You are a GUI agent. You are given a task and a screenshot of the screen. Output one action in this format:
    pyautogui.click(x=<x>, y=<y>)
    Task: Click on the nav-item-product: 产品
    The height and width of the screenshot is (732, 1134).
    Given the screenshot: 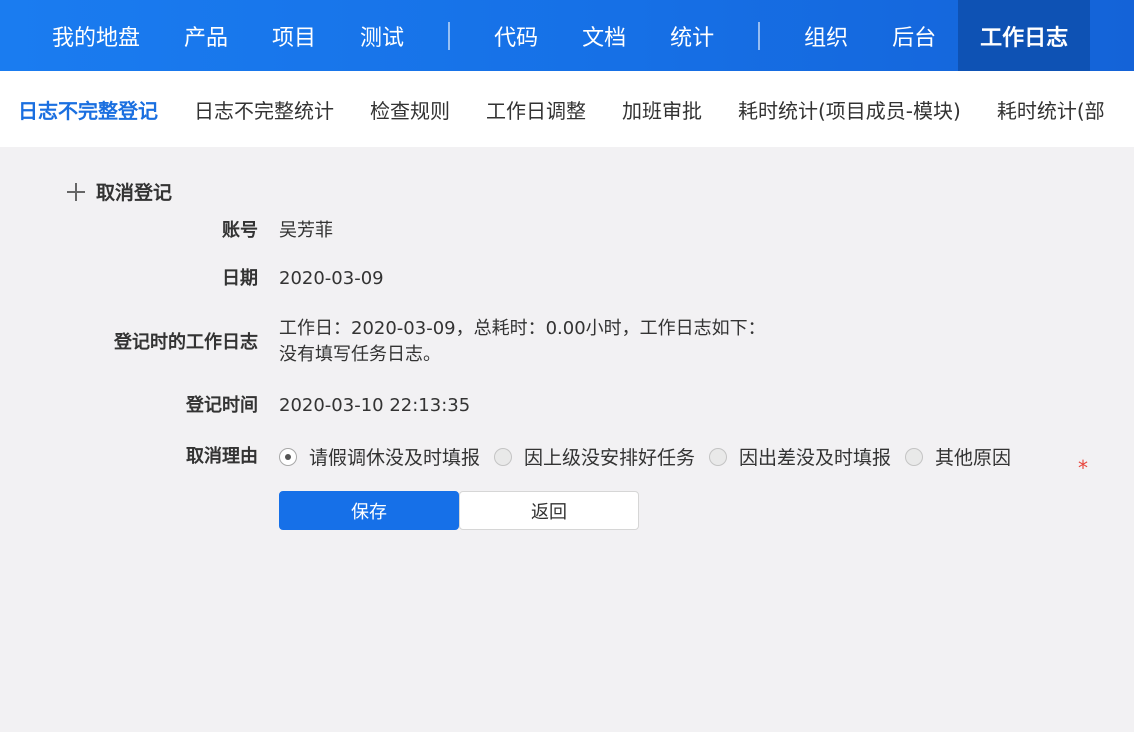 What is the action you would take?
    pyautogui.click(x=206, y=35)
    